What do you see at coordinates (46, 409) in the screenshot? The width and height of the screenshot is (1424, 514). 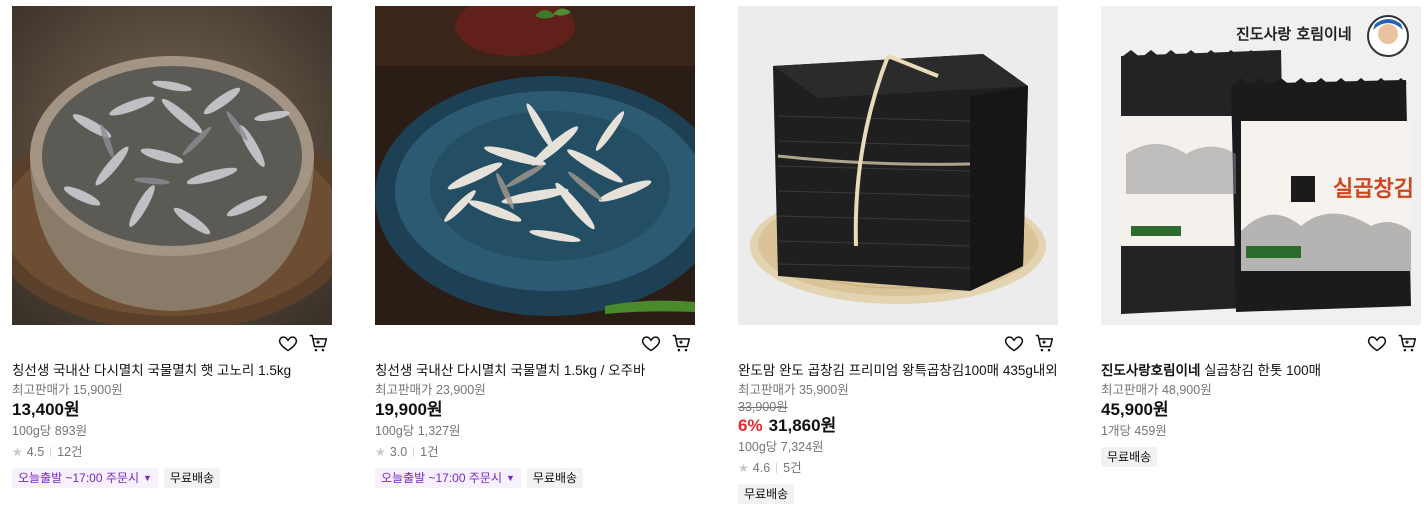 I see `sale-price: 13,400원` at bounding box center [46, 409].